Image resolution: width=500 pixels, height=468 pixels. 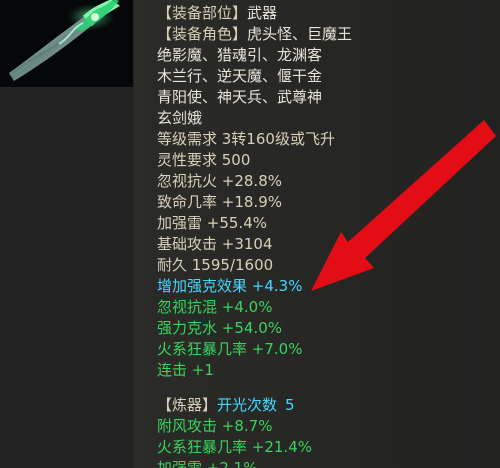 I want to click on durability-line: 耐久 1595/1600, so click(x=215, y=265).